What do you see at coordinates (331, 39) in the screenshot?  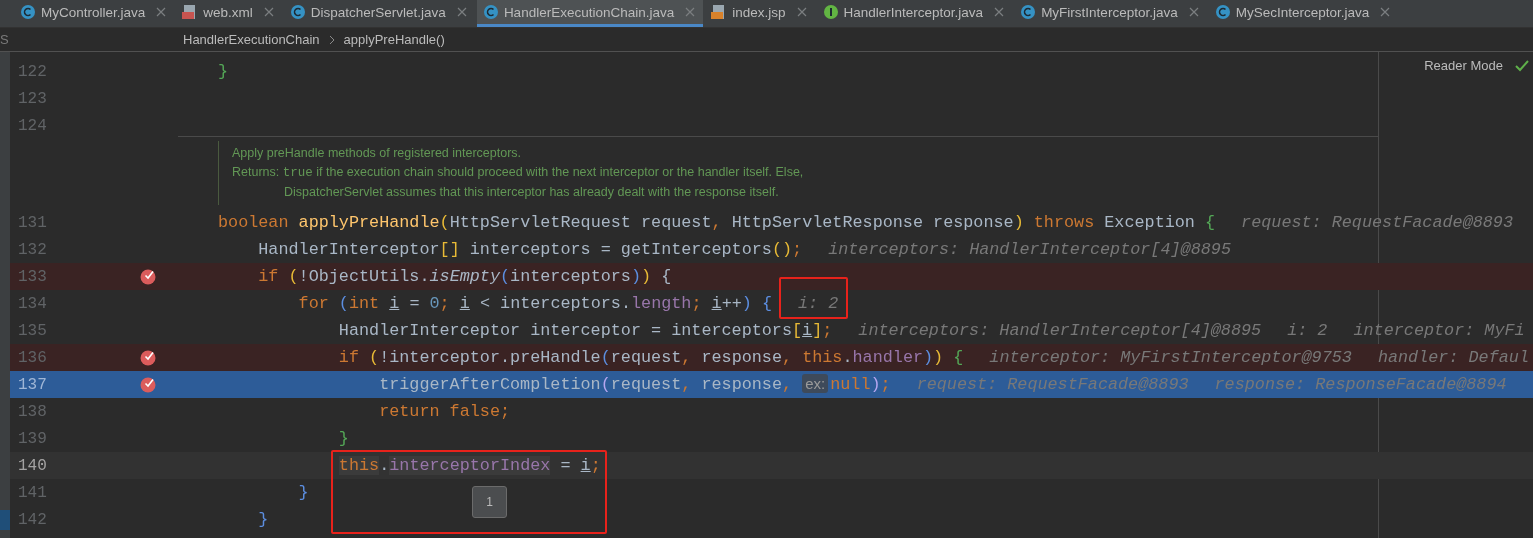 I see `chevron-icon` at bounding box center [331, 39].